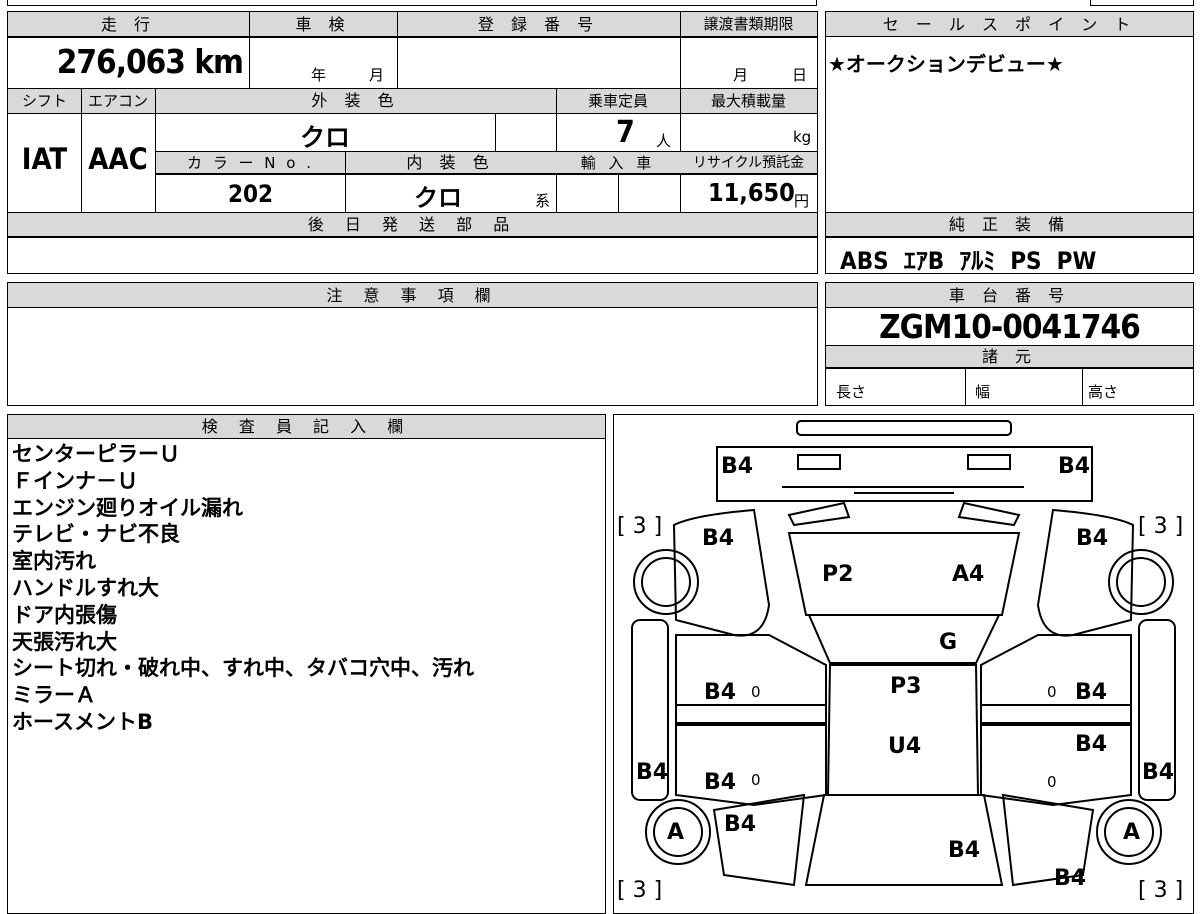 The height and width of the screenshot is (914, 1200). What do you see at coordinates (1009, 24) in the screenshot?
I see `sales-point-header: セ ー ル ス ポ イ ン ト` at bounding box center [1009, 24].